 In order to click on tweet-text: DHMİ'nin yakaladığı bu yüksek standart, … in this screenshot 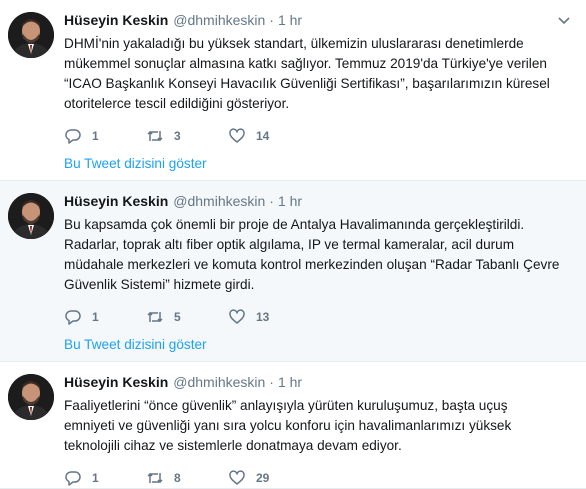, I will do `click(318, 74)`.